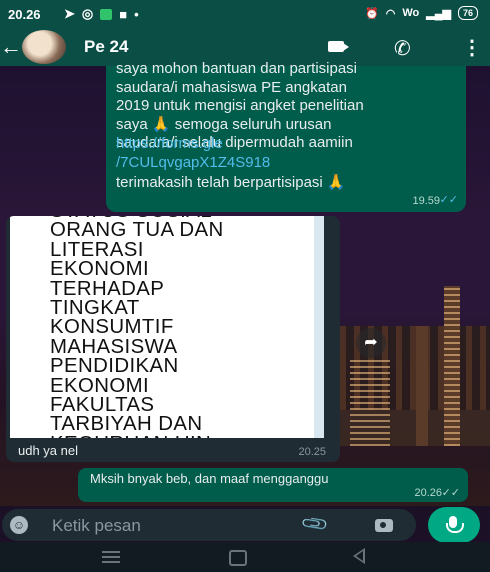  I want to click on more-options-icon: ⋮, so click(472, 47).